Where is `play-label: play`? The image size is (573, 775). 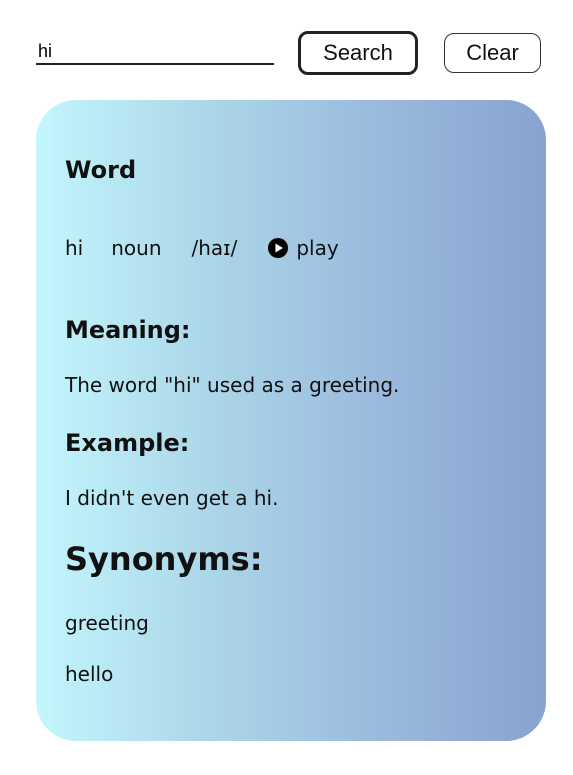 play-label: play is located at coordinates (317, 248).